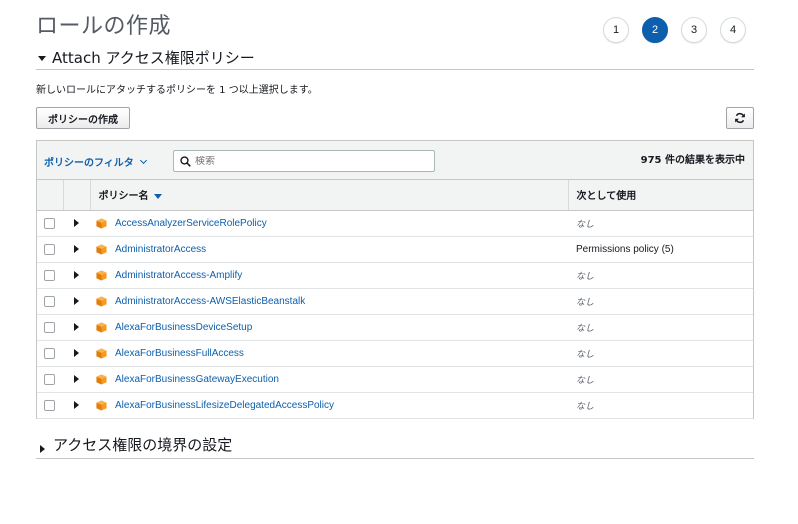 This screenshot has width=798, height=524. I want to click on filter-bar: ポリシーのフィルタ 975 件の結果を表示中, so click(395, 160).